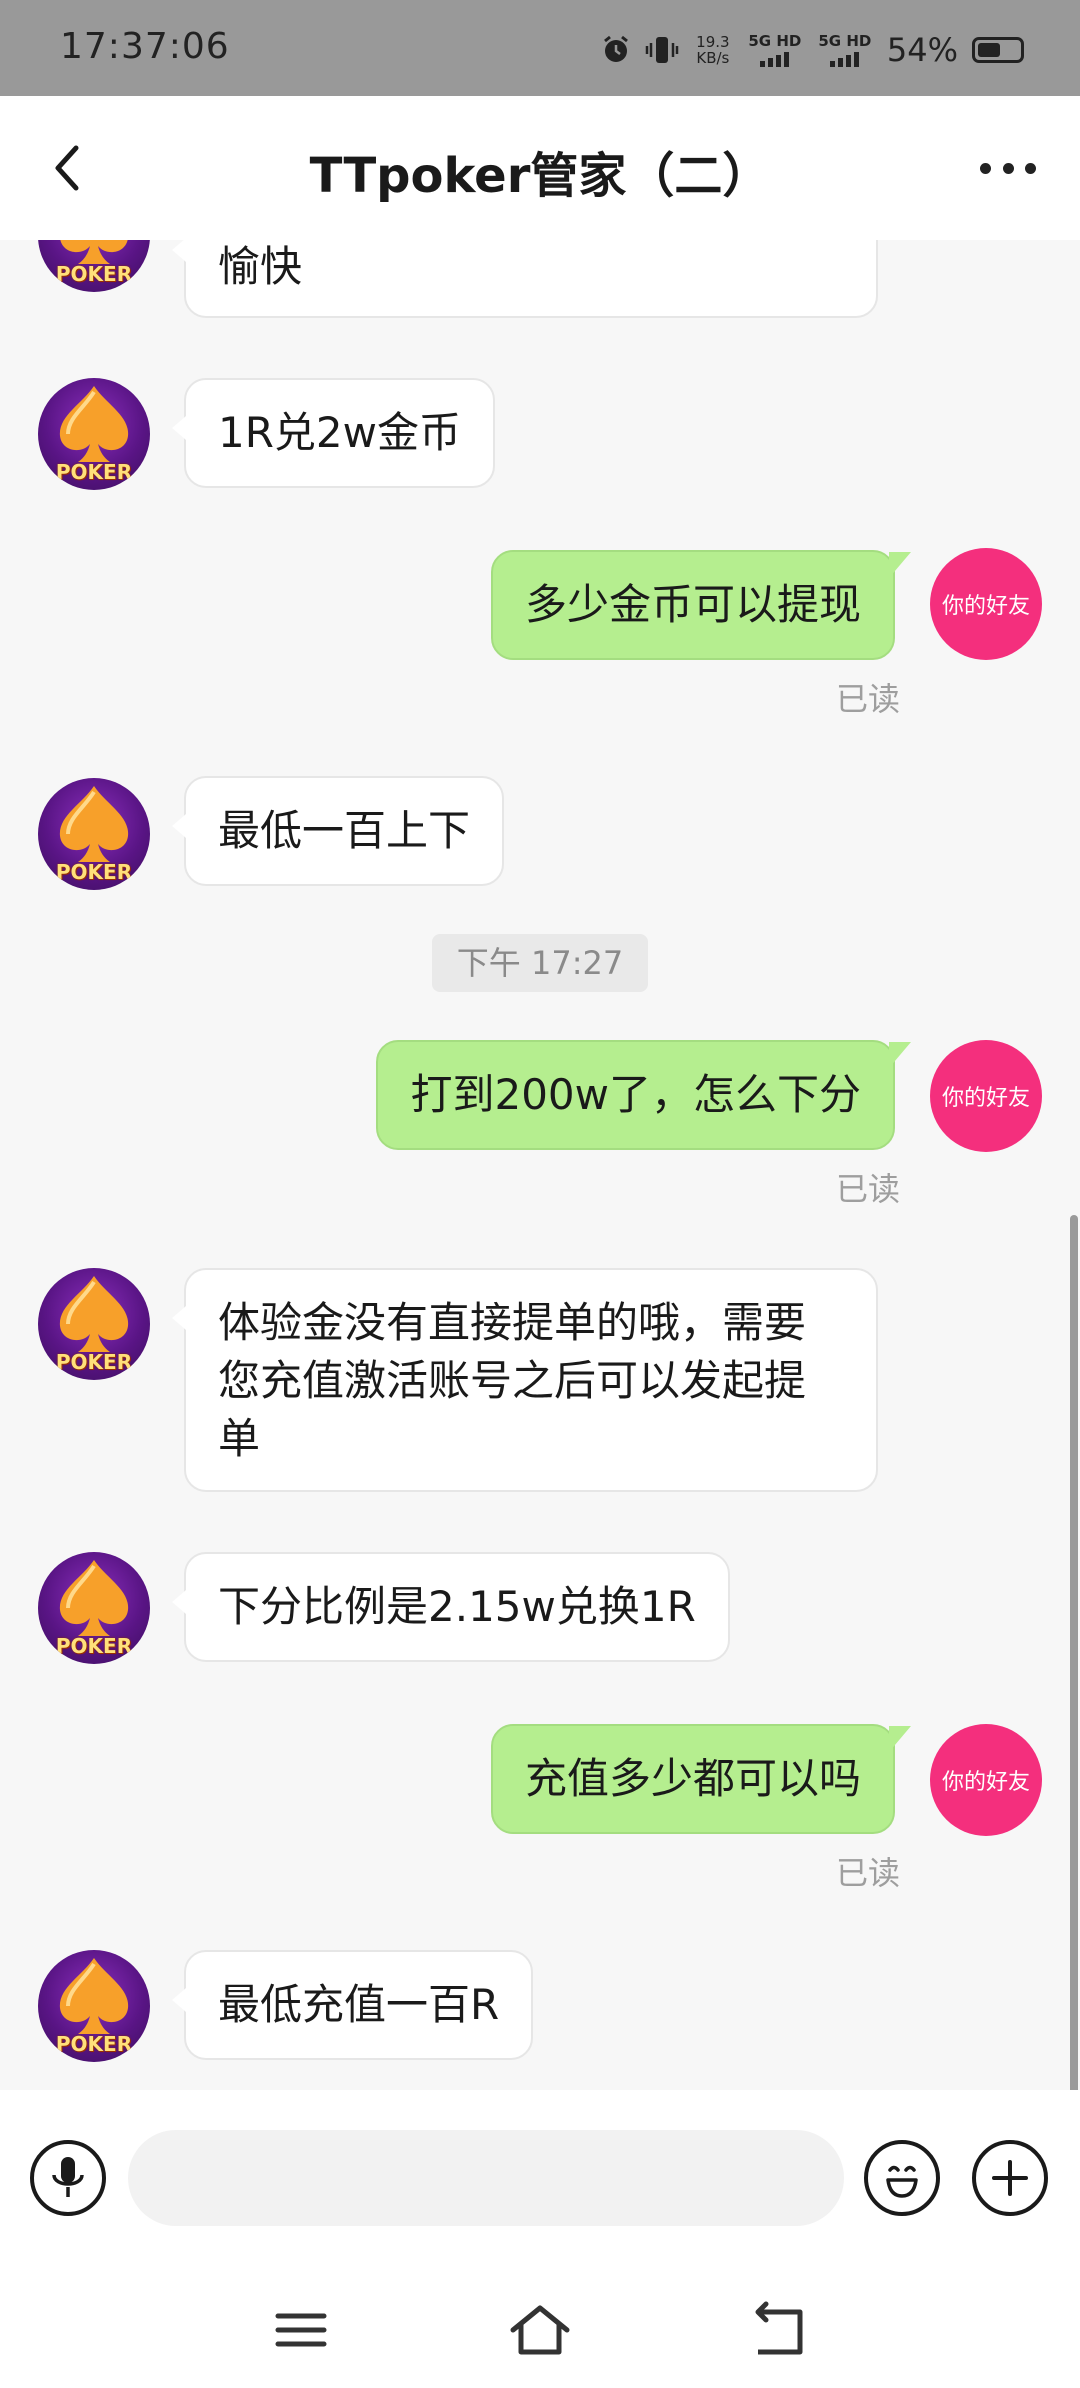 This screenshot has width=1080, height=2388. What do you see at coordinates (540, 963) in the screenshot?
I see `chat-timestamp: 下午 17:27` at bounding box center [540, 963].